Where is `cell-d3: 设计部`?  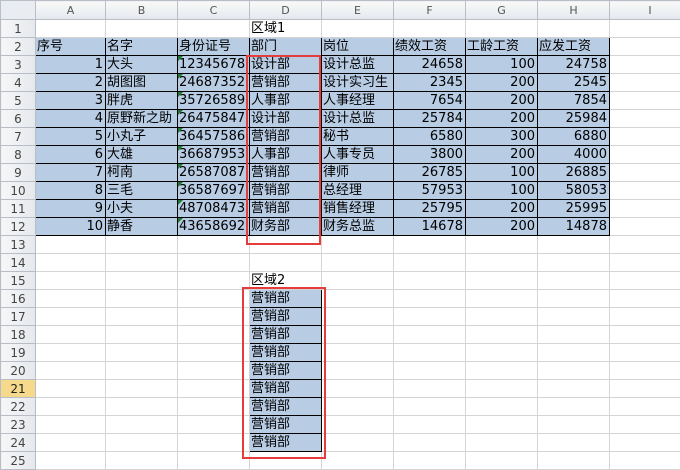 cell-d3: 设计部 is located at coordinates (286, 65).